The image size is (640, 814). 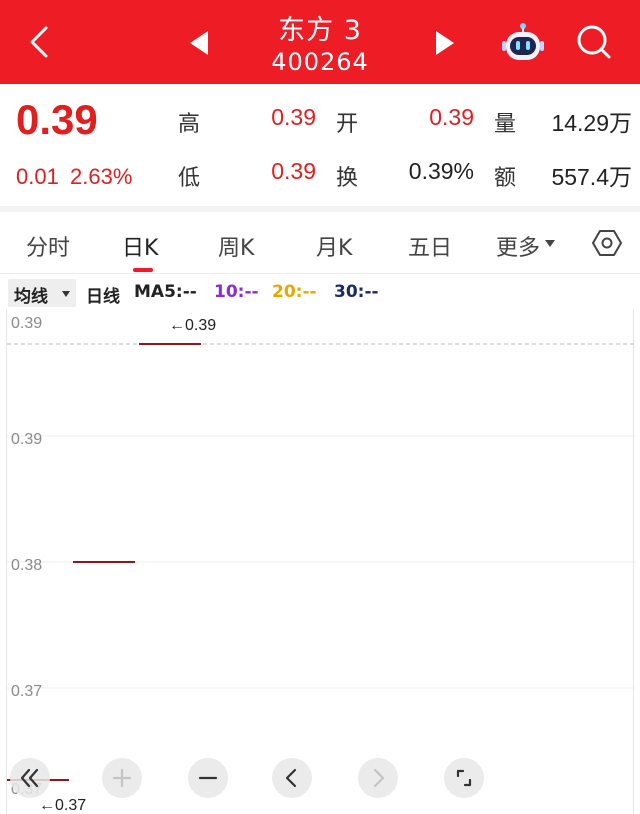 What do you see at coordinates (26, 565) in the screenshot?
I see `y-axis-tick-label: 0.38` at bounding box center [26, 565].